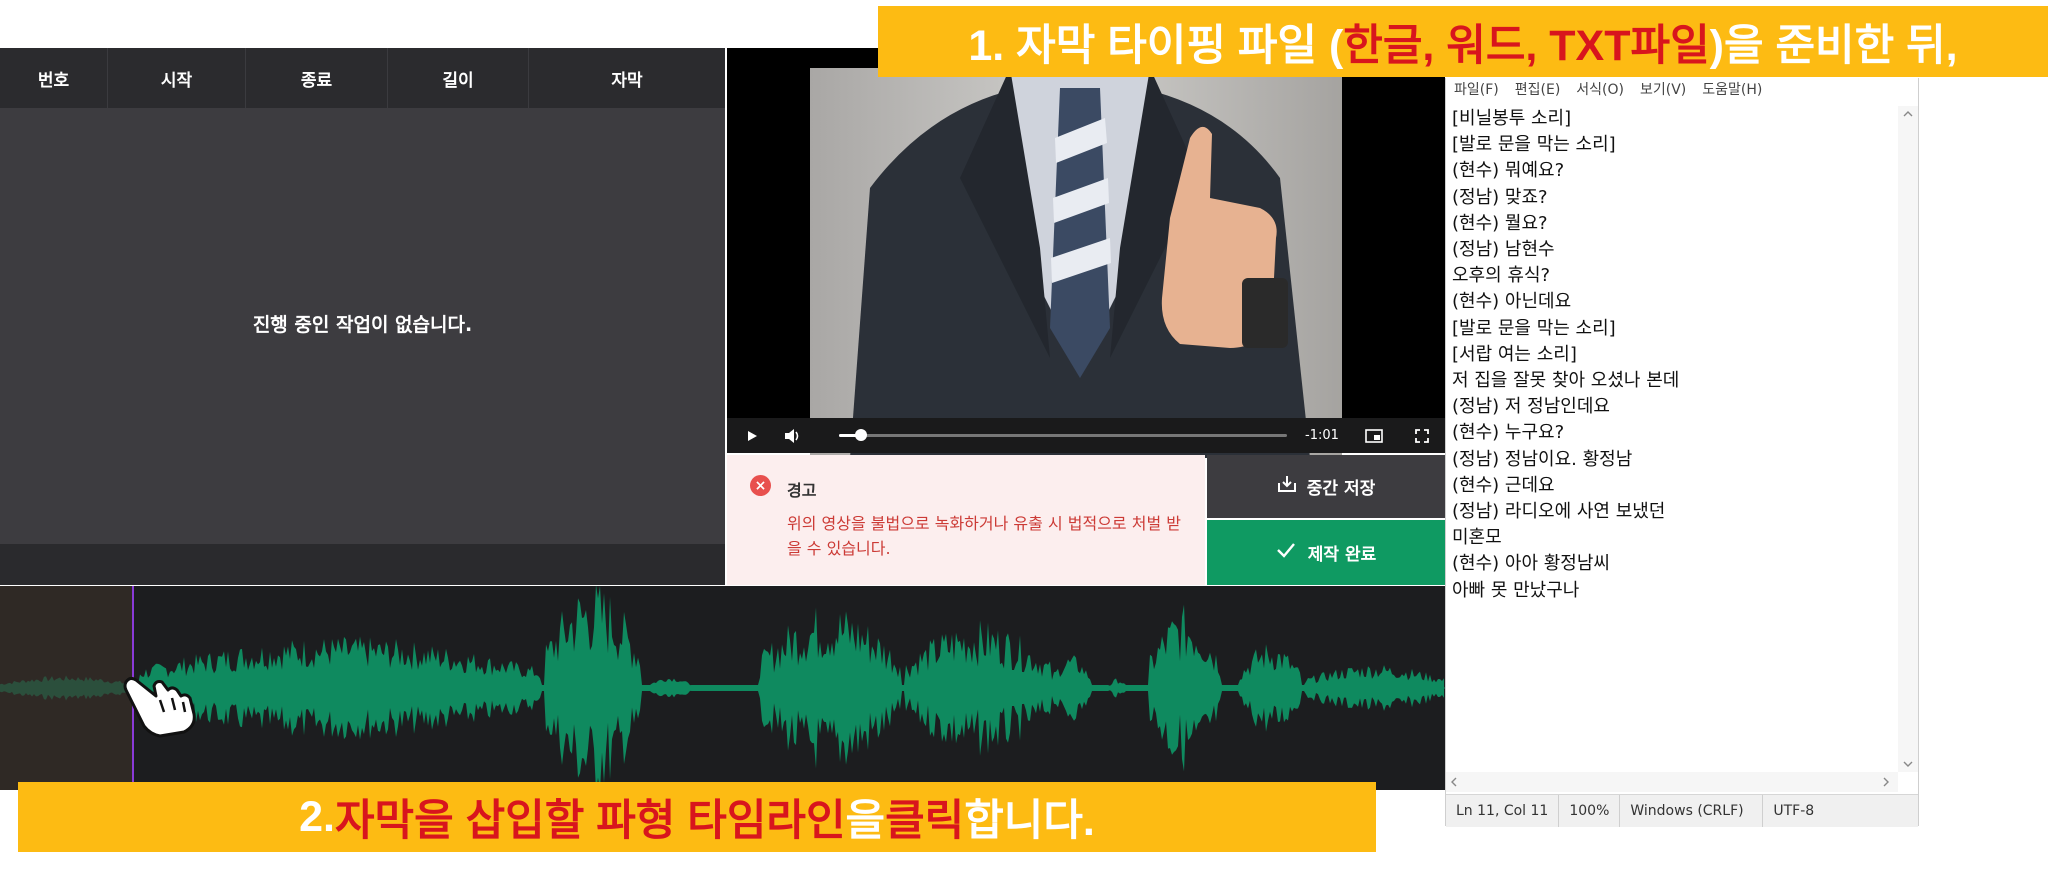  What do you see at coordinates (1500, 197) in the screenshot?
I see `text-line: (정남) 맞죠?` at bounding box center [1500, 197].